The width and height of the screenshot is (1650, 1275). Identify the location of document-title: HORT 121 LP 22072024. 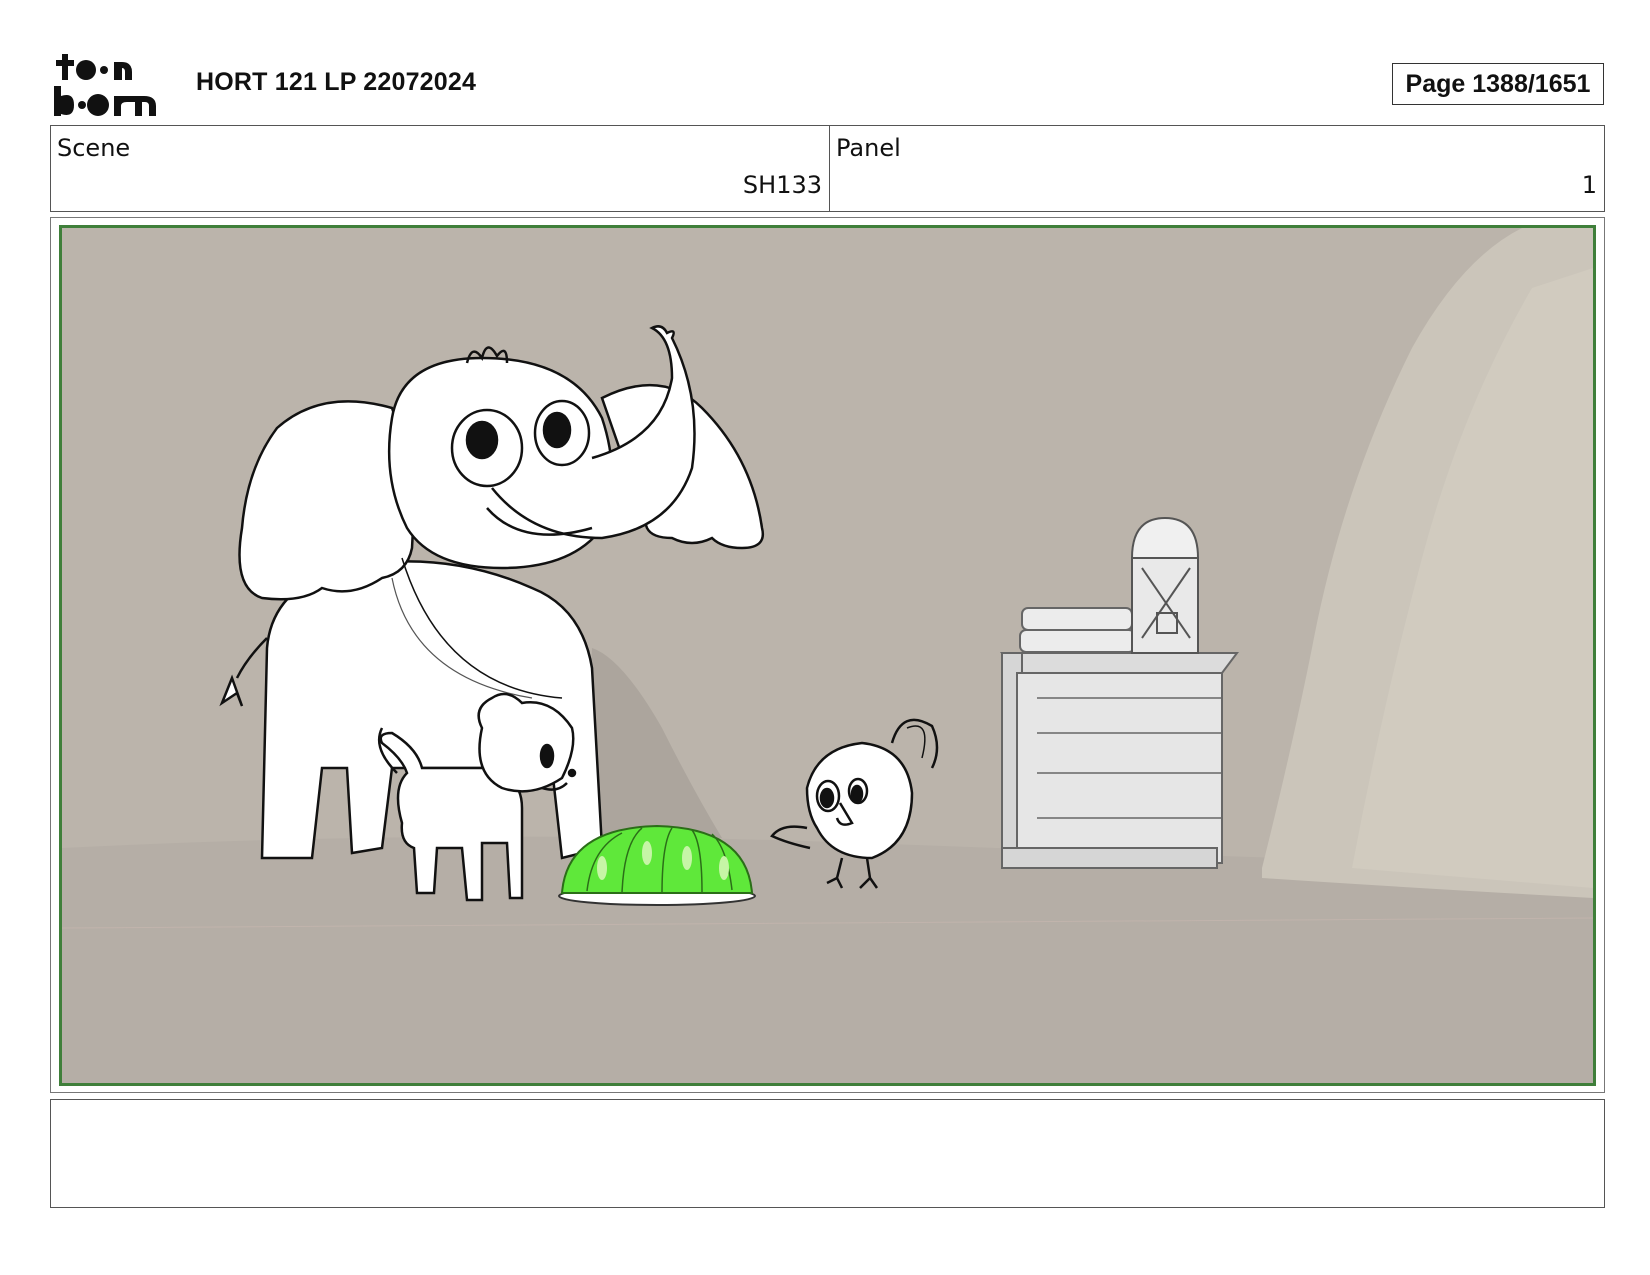
(336, 82).